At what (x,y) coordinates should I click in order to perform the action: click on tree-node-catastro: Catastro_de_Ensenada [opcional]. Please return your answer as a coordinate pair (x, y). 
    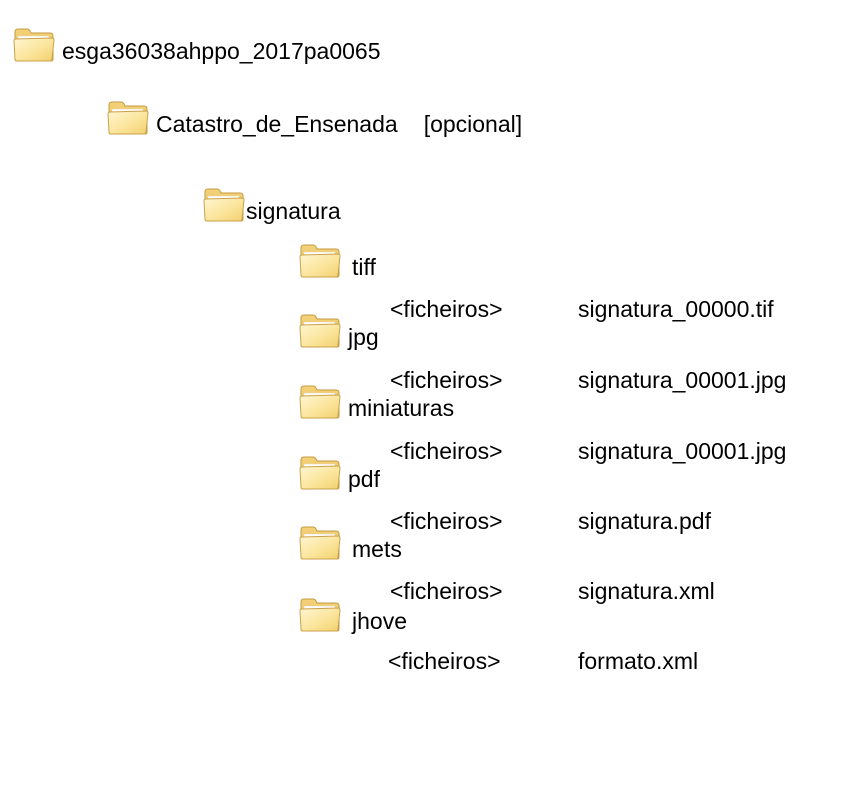
    Looking at the image, I should click on (314, 115).